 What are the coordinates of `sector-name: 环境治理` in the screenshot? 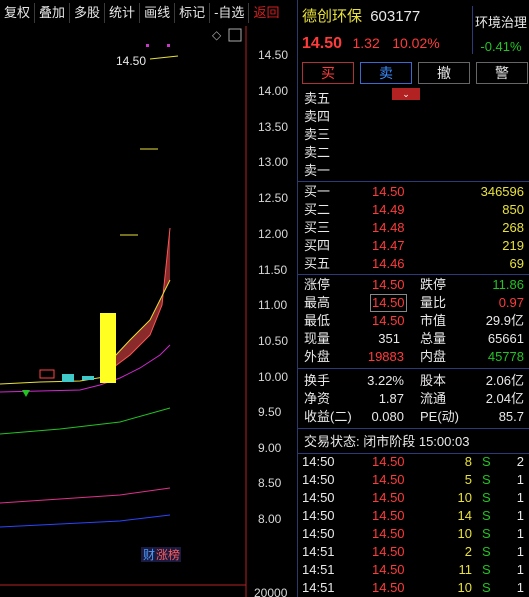 It's located at (500, 22).